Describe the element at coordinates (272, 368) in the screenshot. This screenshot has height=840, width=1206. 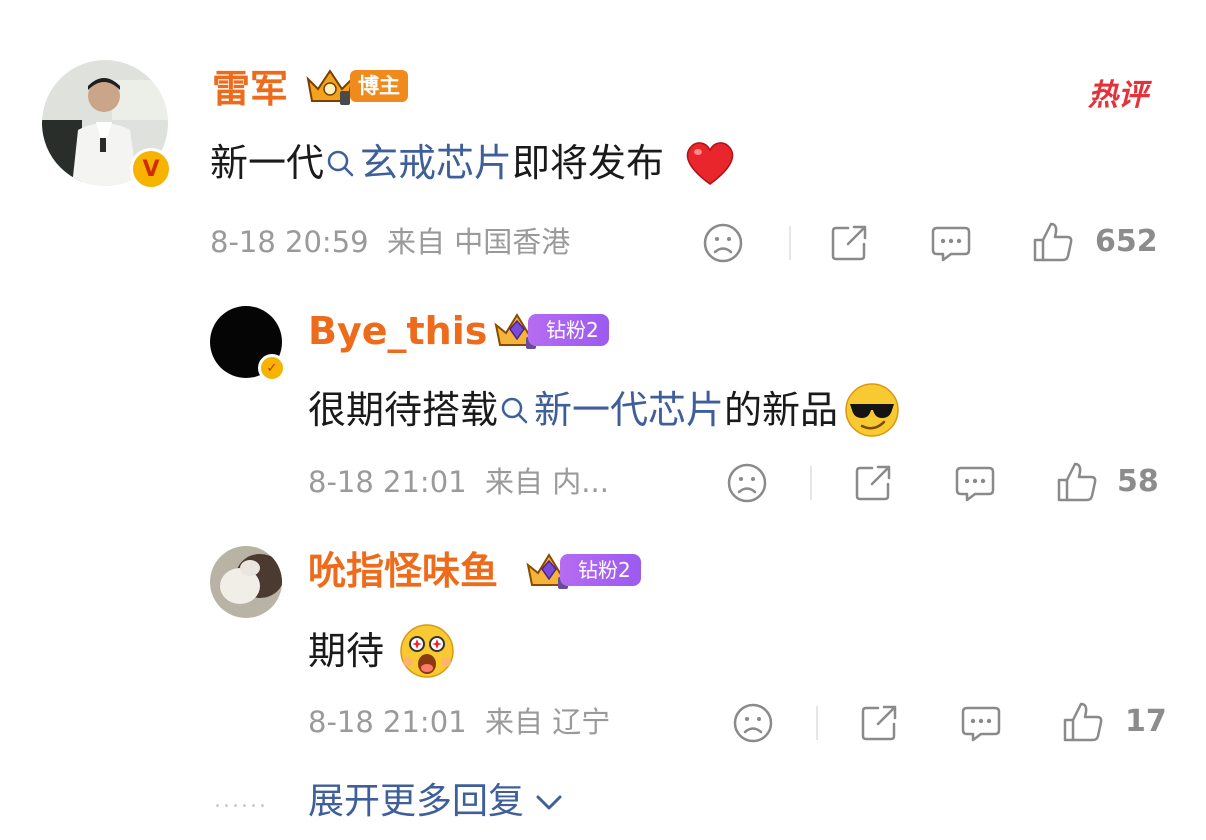
I see `verified-badge-icon: ✓` at that location.